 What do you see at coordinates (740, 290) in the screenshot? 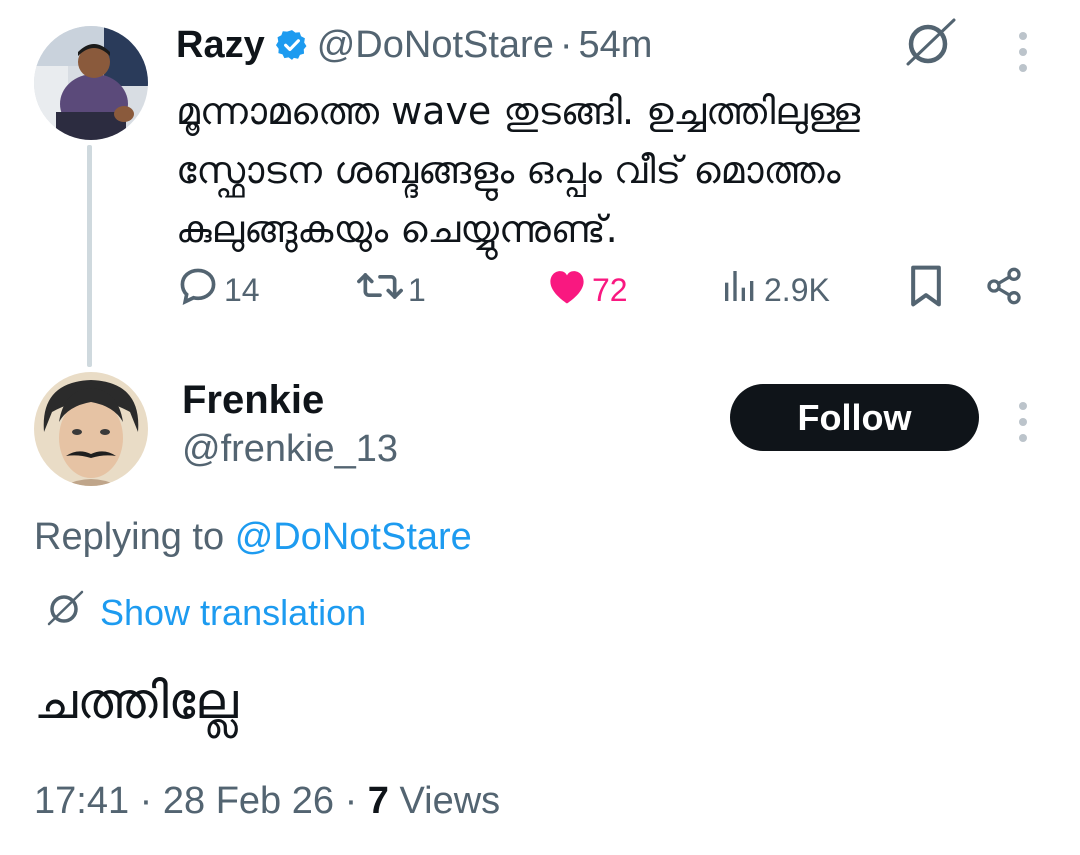
I see `analytics-icon` at bounding box center [740, 290].